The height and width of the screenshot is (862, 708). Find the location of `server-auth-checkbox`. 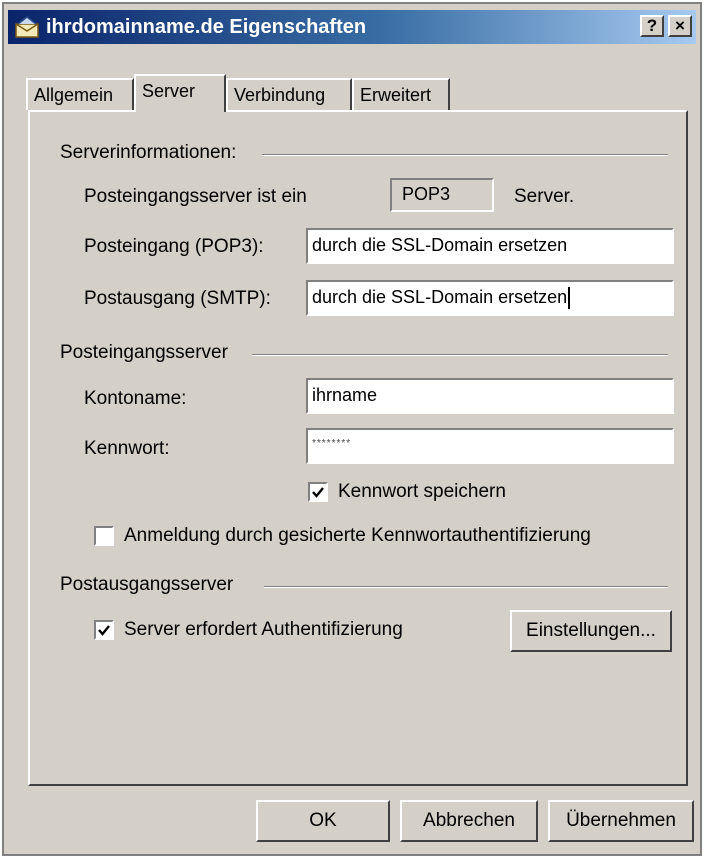

server-auth-checkbox is located at coordinates (104, 630).